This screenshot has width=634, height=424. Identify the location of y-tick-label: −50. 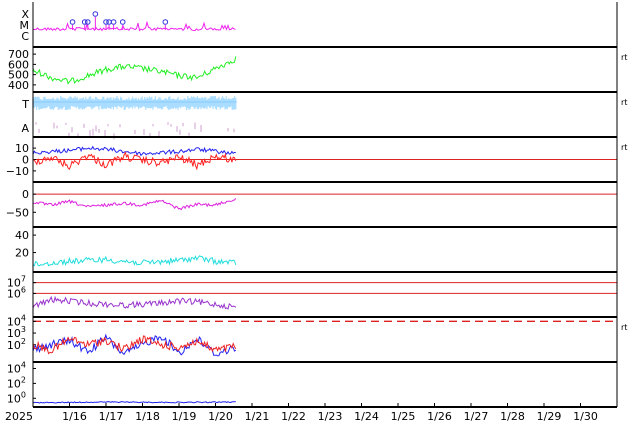
(17, 212).